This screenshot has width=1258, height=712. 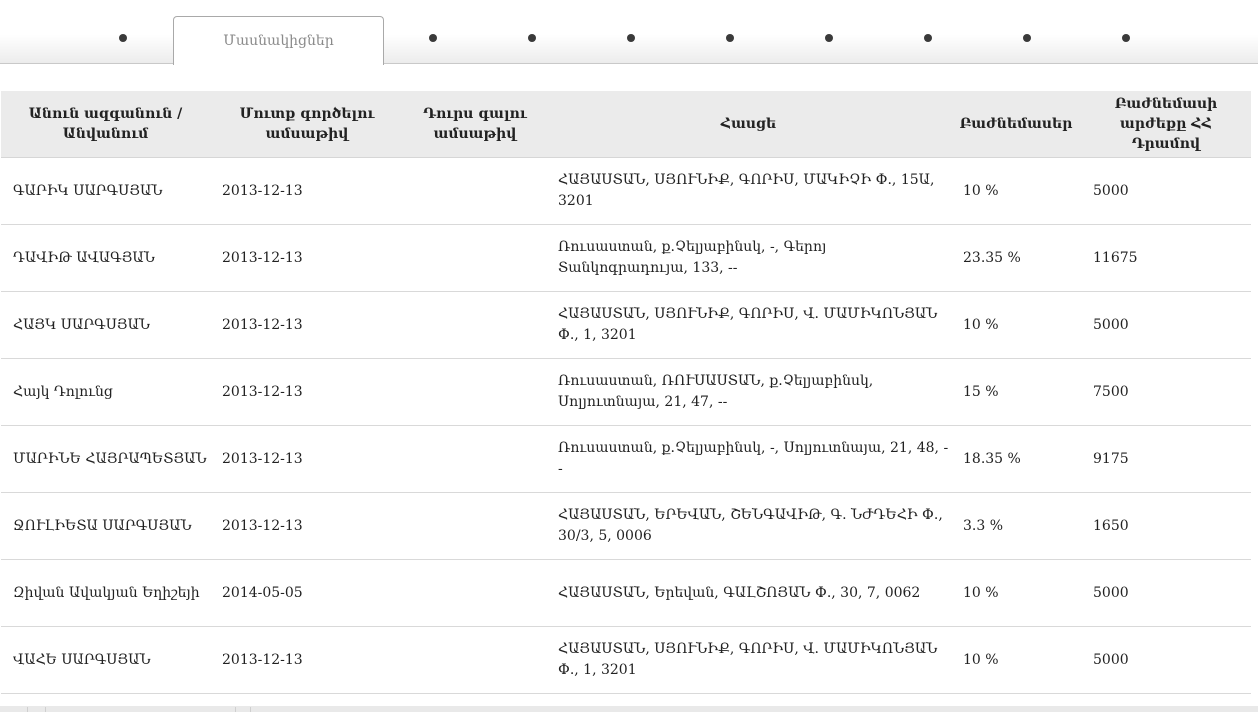 I want to click on header-share: Բաժնեմասեր, so click(x=1016, y=124).